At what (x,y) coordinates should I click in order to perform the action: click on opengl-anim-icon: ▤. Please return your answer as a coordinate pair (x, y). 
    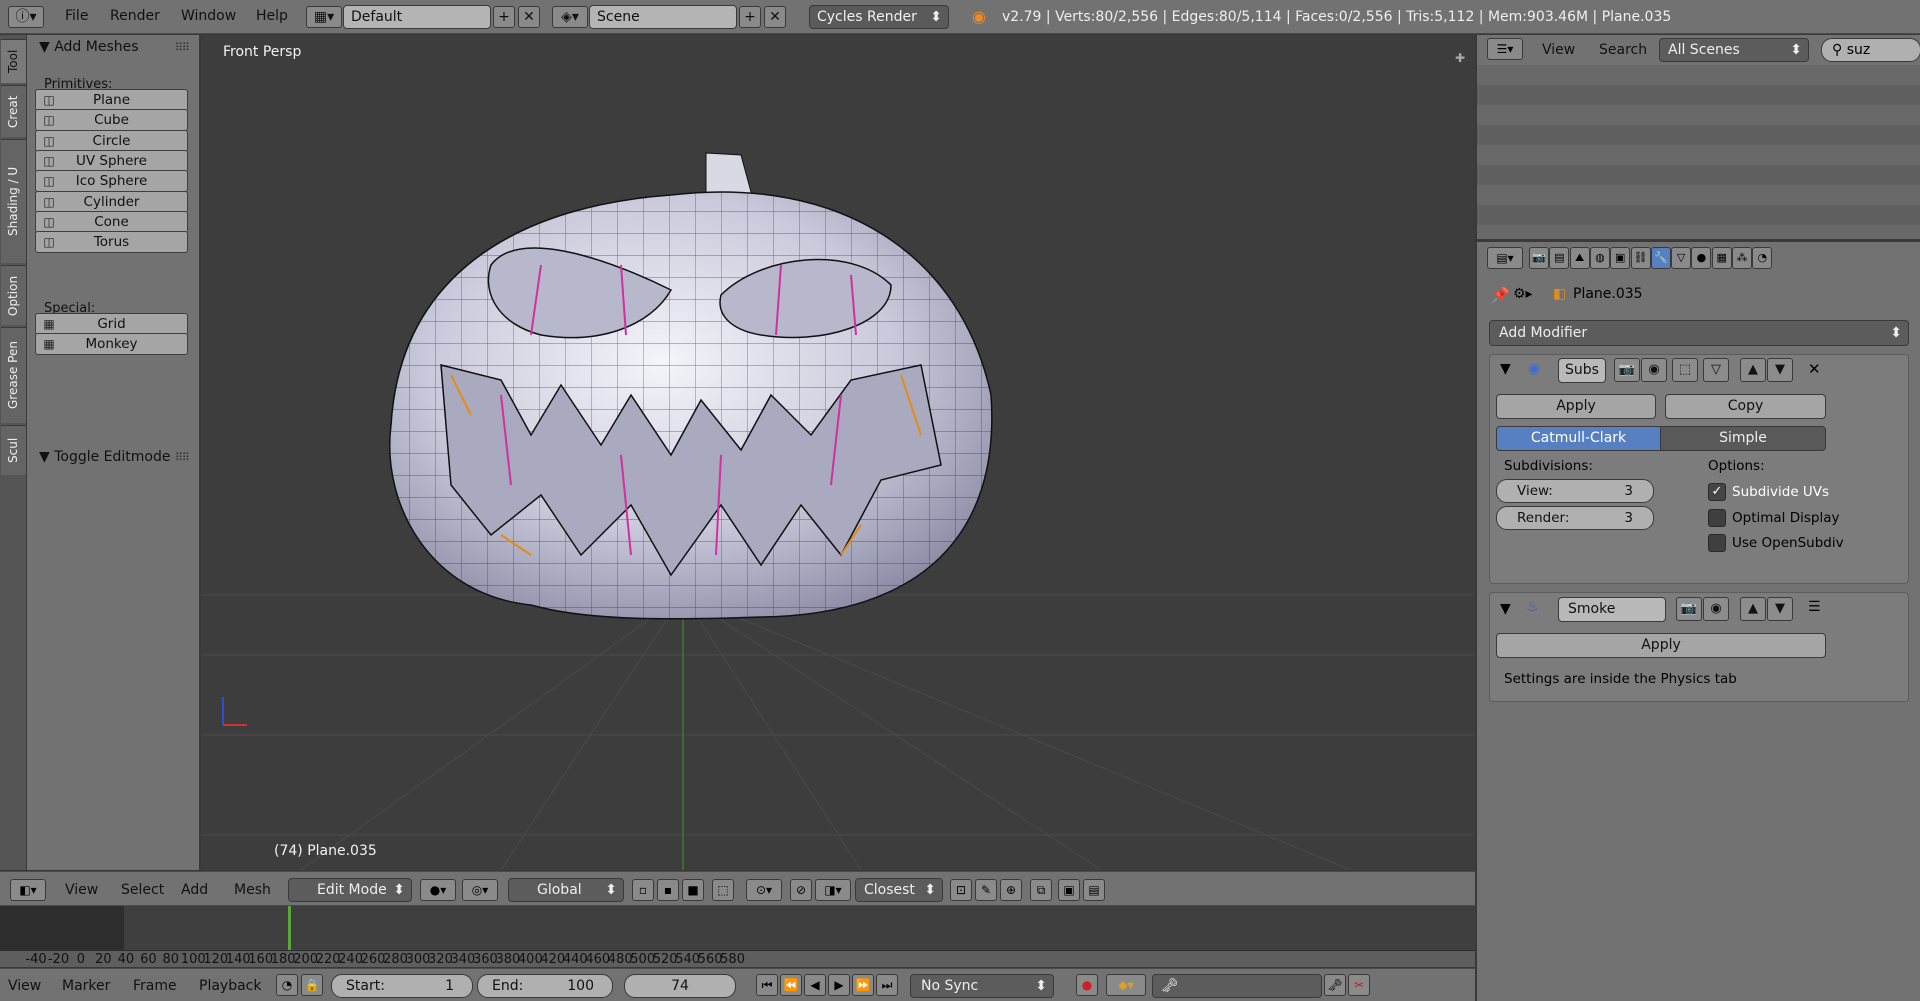
    Looking at the image, I should click on (1094, 890).